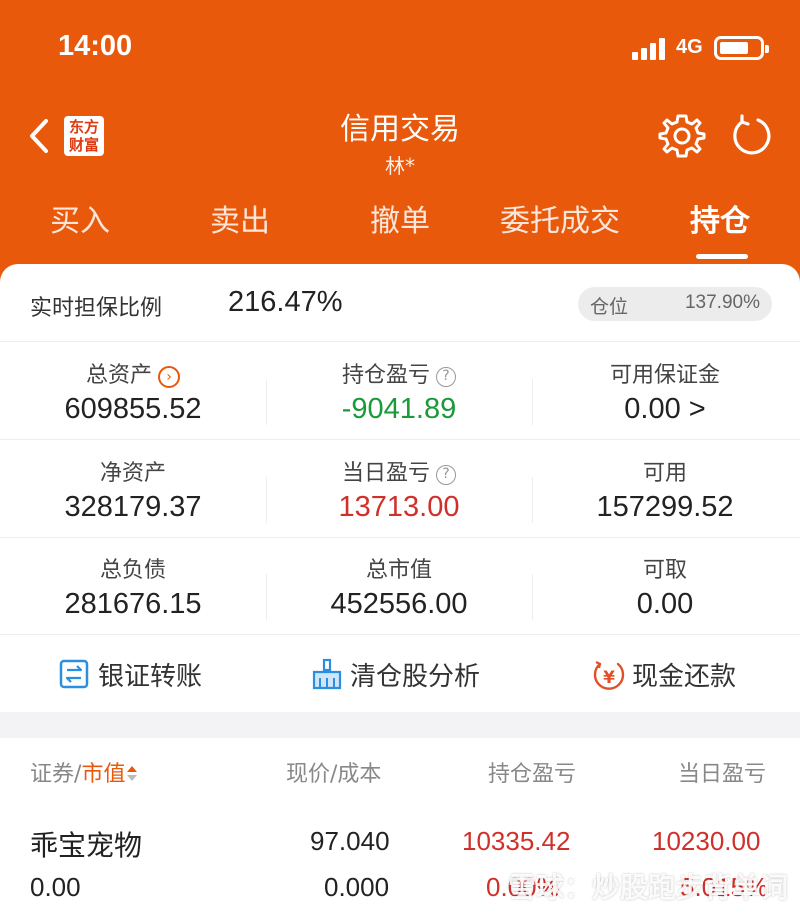  I want to click on holding-pl-value: -9041.89, so click(399, 409).